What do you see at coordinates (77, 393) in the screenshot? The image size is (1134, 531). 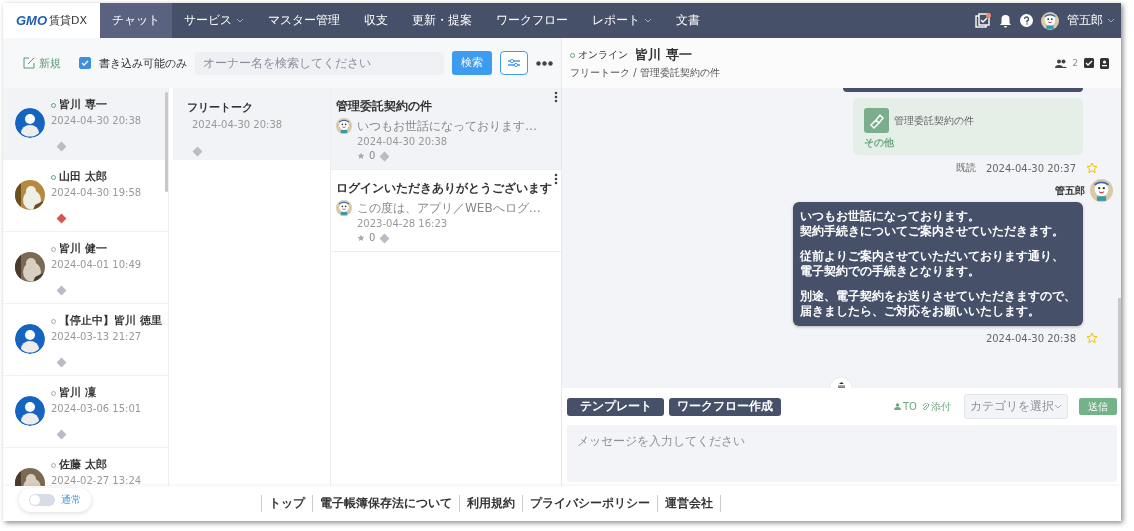 I see `contact-name: 皆川 凜` at bounding box center [77, 393].